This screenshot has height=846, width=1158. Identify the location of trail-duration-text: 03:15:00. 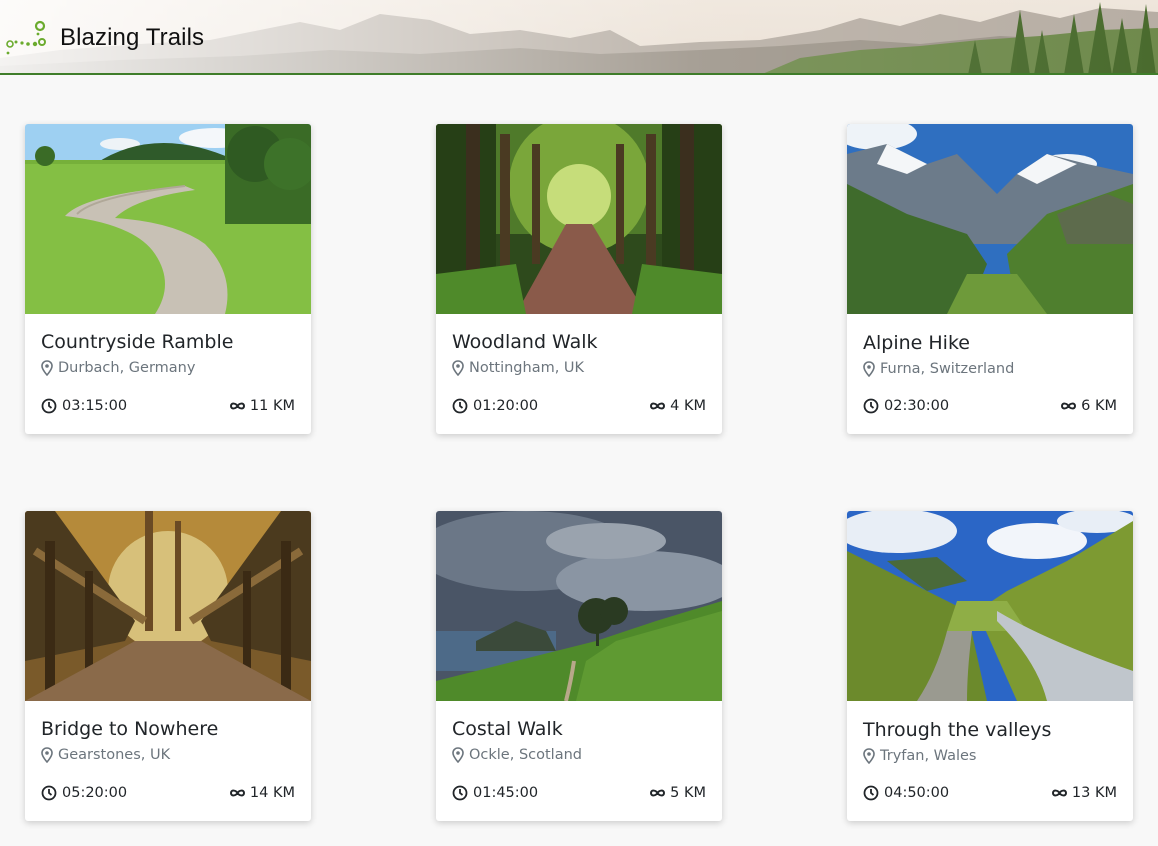
(95, 406).